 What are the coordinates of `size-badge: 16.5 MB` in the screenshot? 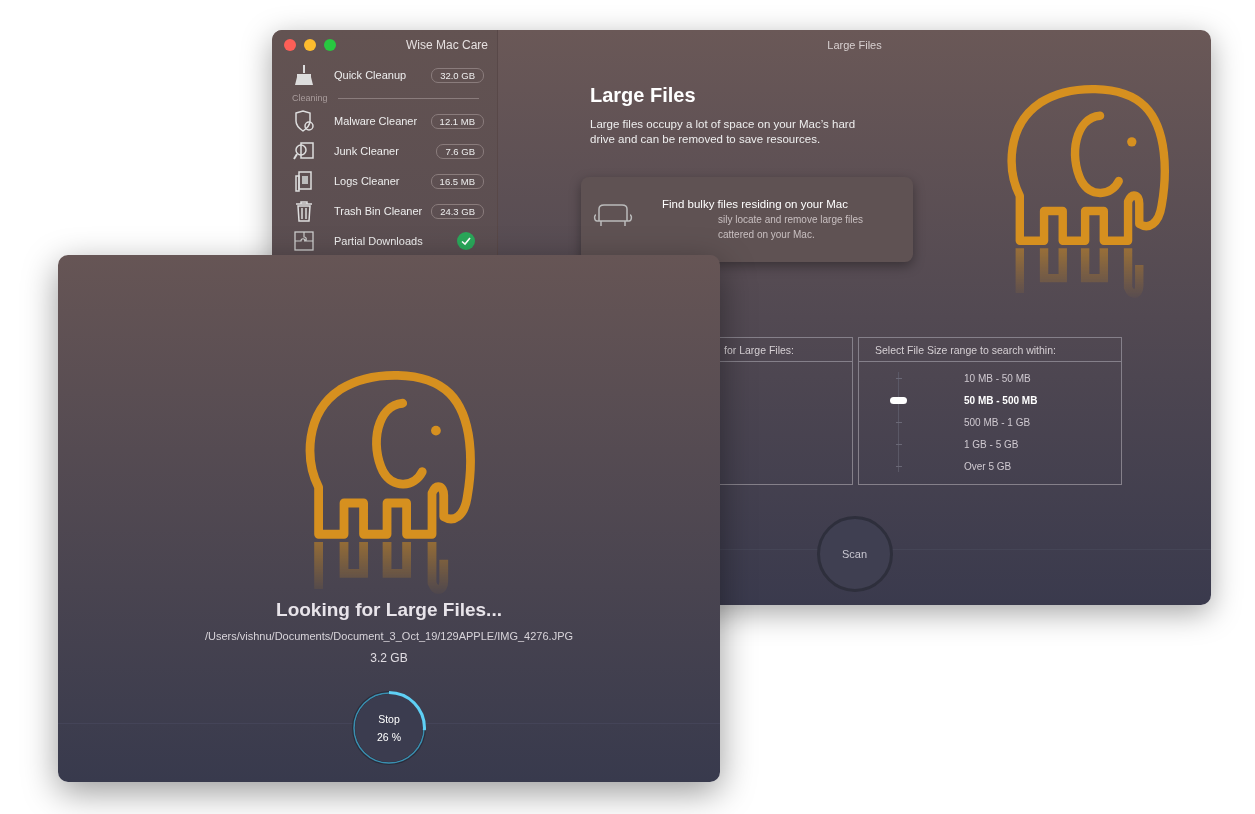 It's located at (457, 181).